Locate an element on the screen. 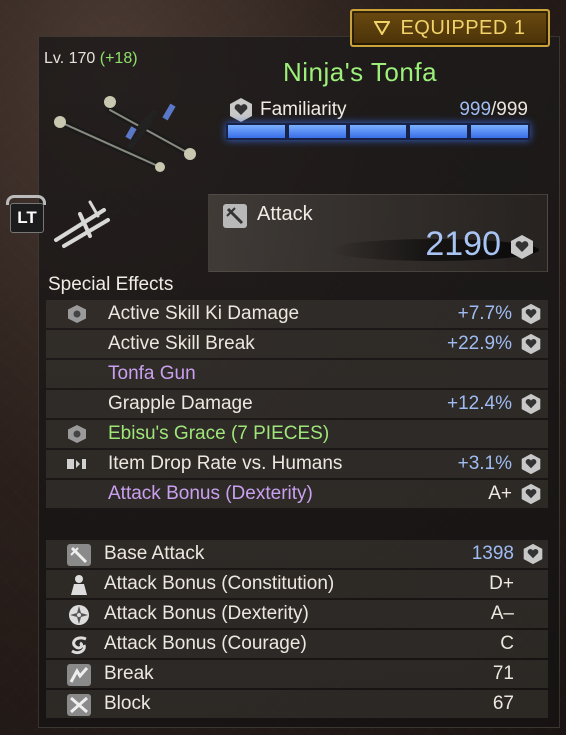 This screenshot has height=735, width=566. shuriken-icon is located at coordinates (79, 615).